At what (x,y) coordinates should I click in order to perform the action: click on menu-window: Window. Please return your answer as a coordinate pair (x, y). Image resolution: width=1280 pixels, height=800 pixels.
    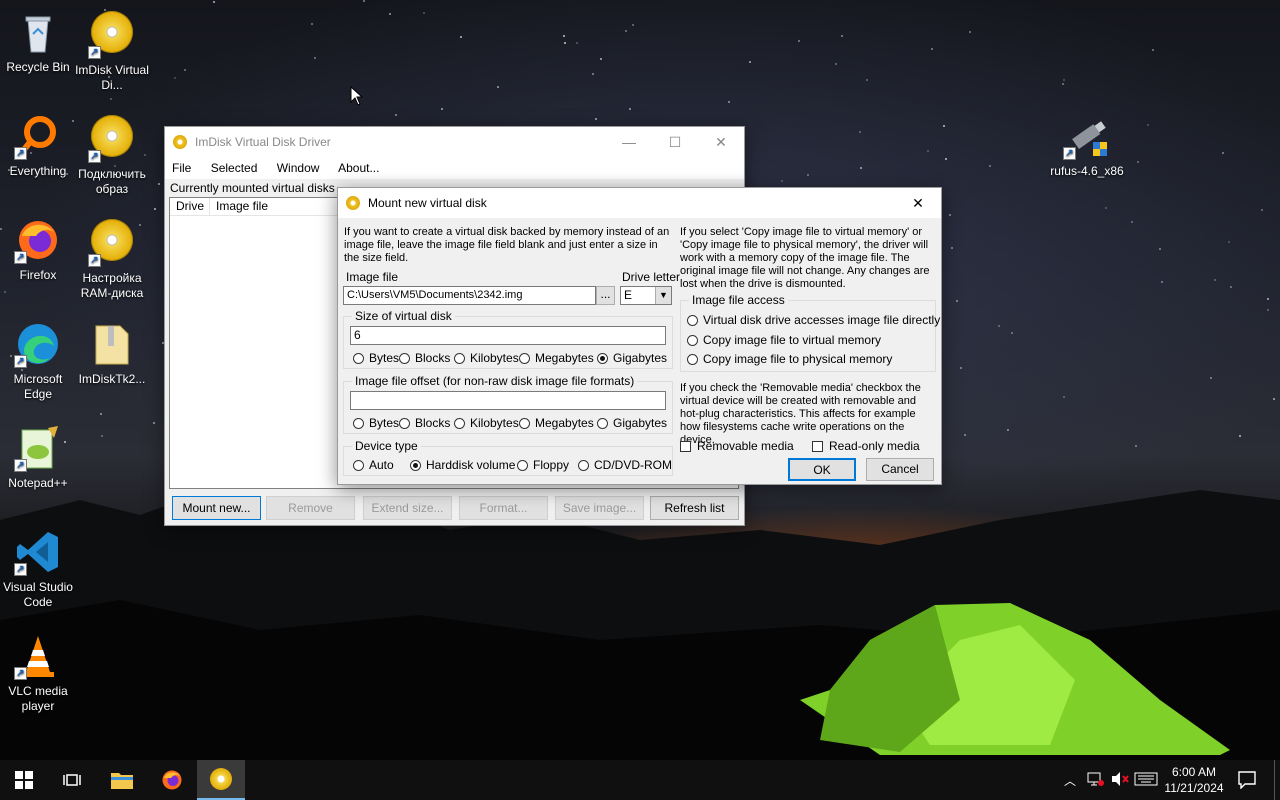
    Looking at the image, I should click on (298, 168).